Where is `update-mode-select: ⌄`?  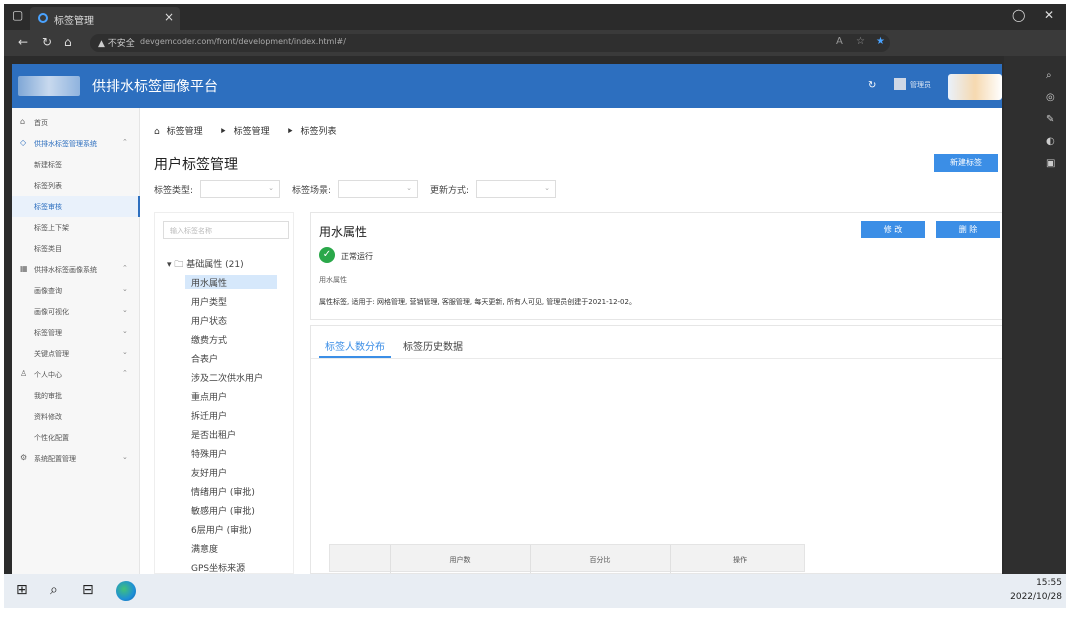 update-mode-select: ⌄ is located at coordinates (516, 189).